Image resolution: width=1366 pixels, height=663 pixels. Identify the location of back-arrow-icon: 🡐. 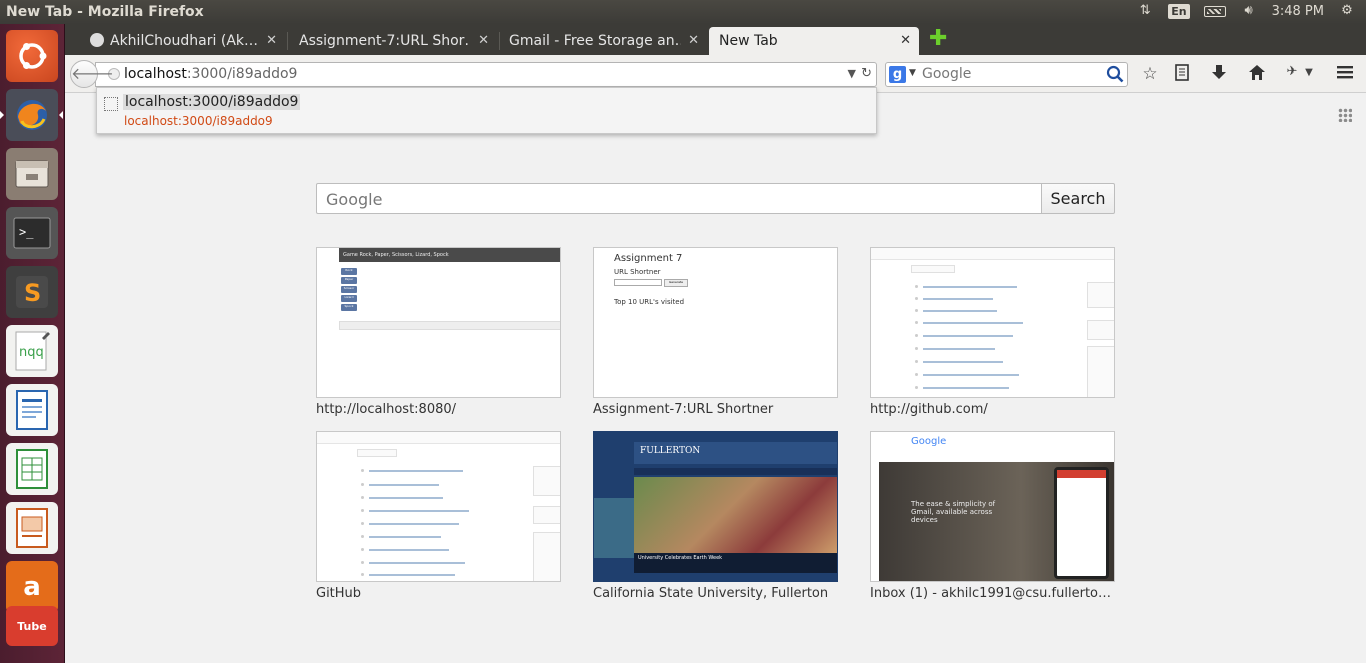
(92, 73).